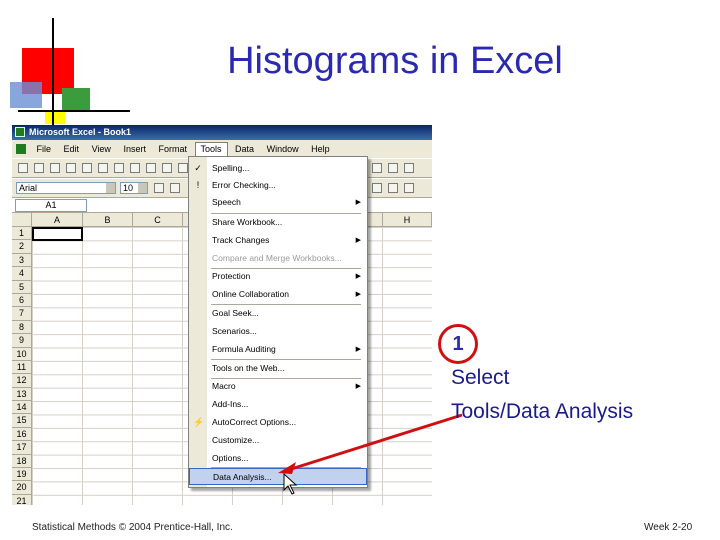  I want to click on row-header: 9, so click(22, 341).